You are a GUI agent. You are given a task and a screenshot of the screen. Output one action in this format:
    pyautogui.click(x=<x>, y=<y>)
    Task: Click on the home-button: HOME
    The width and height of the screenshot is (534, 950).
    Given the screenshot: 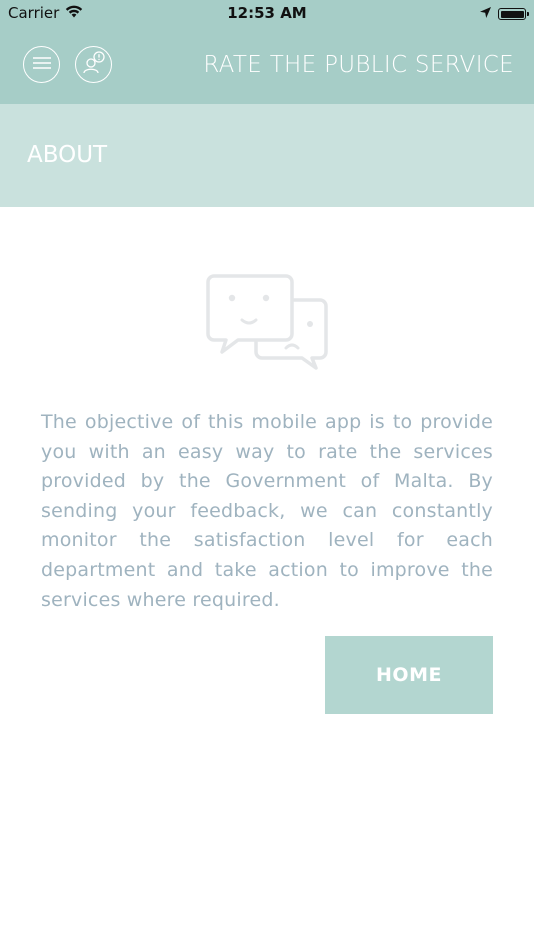 What is the action you would take?
    pyautogui.click(x=409, y=675)
    